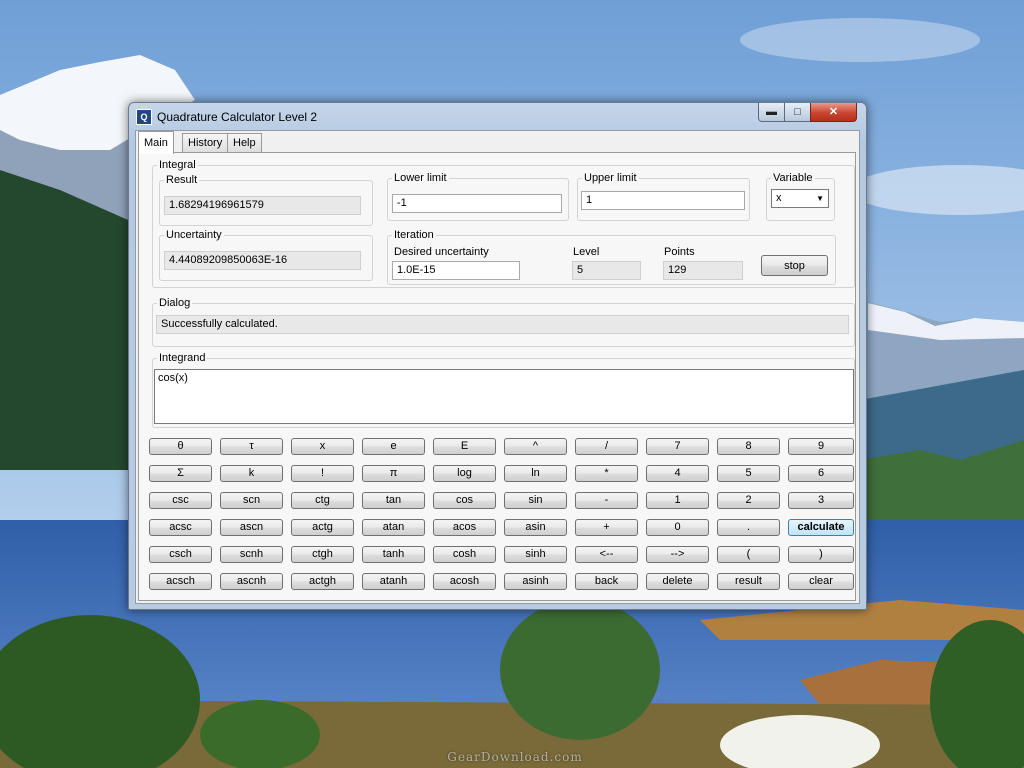 The width and height of the screenshot is (1024, 768). Describe the element at coordinates (464, 500) in the screenshot. I see `keypad-key: cos` at that location.